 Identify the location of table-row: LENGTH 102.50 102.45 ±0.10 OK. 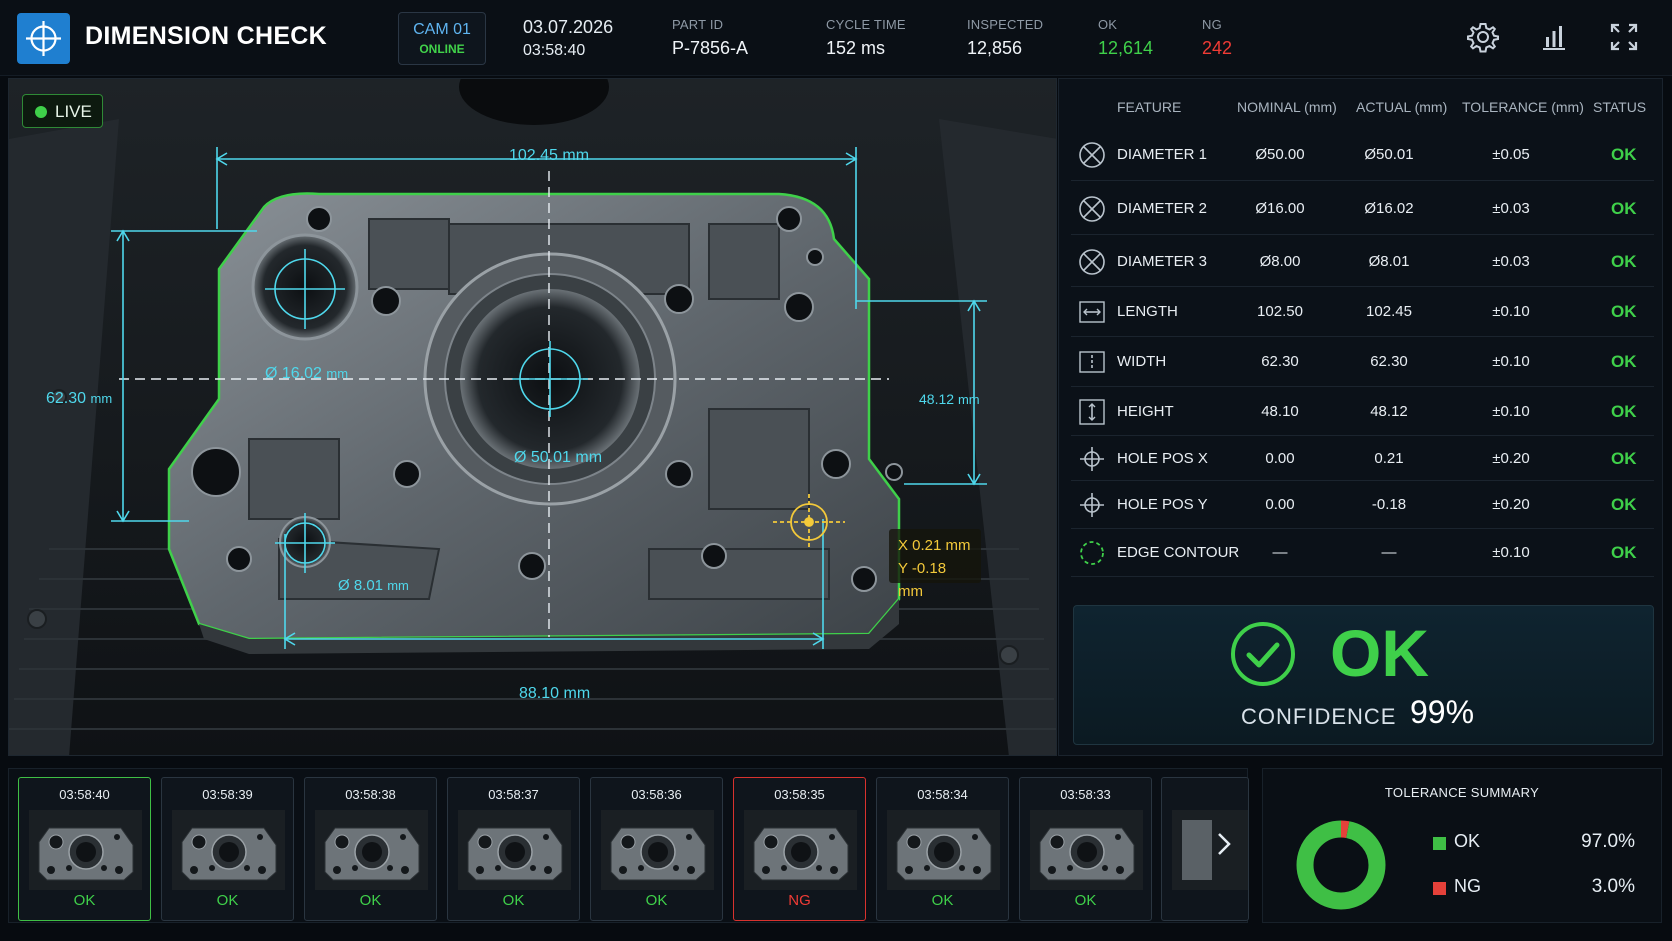
(1362, 312).